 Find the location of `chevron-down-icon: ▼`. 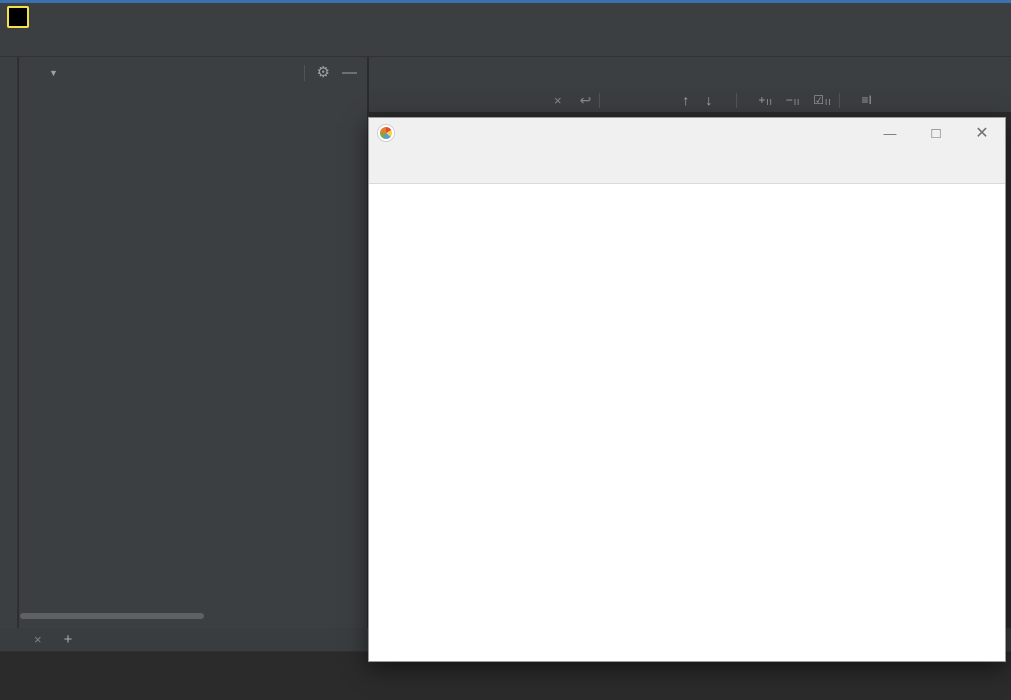

chevron-down-icon: ▼ is located at coordinates (53, 73).